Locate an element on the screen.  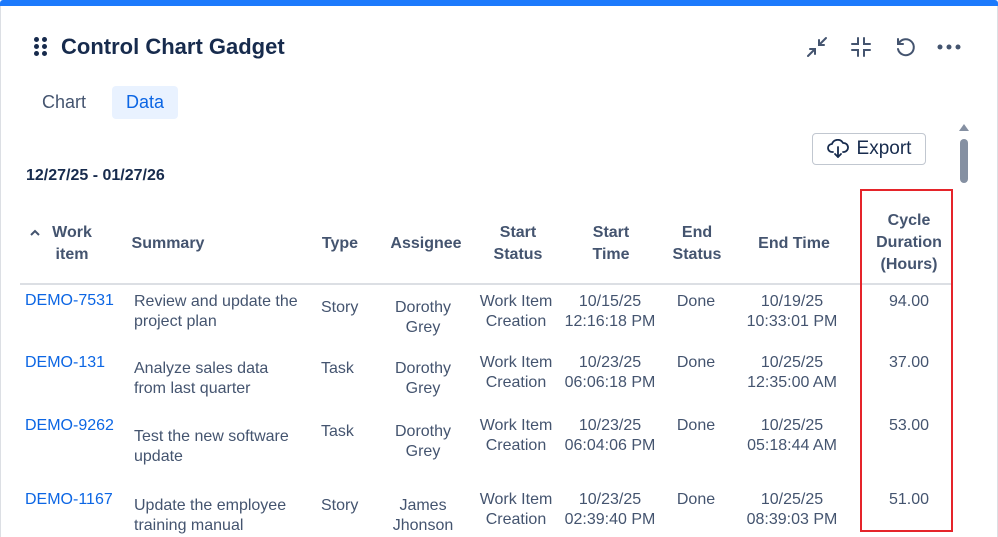
end-time-cell: 10/25/25 05:18:44 AM is located at coordinates (792, 435).